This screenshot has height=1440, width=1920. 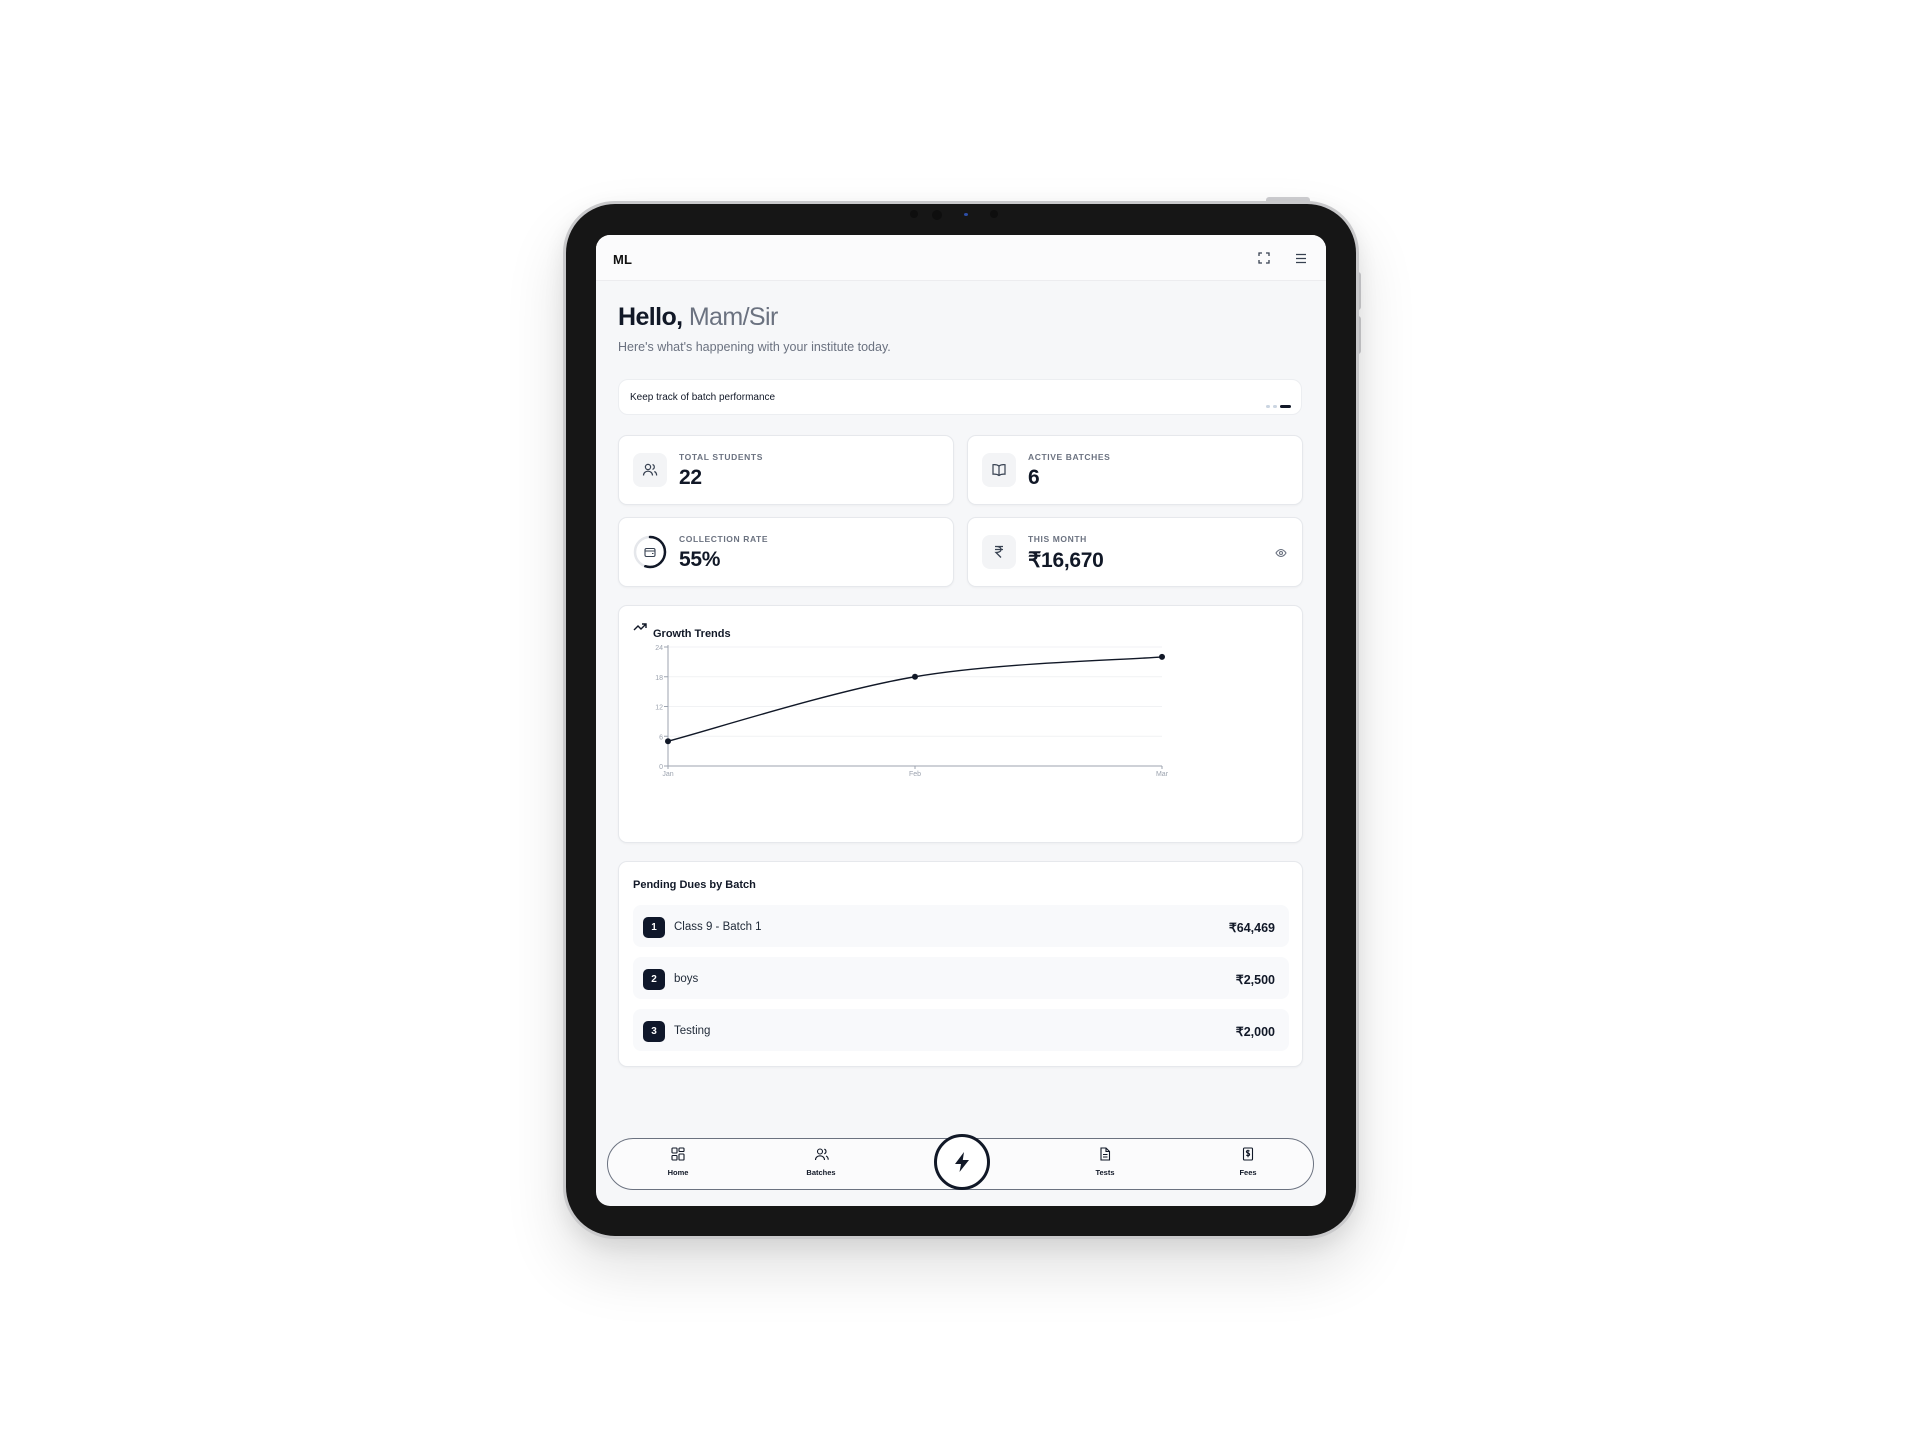 What do you see at coordinates (999, 470) in the screenshot?
I see `book-open-icon` at bounding box center [999, 470].